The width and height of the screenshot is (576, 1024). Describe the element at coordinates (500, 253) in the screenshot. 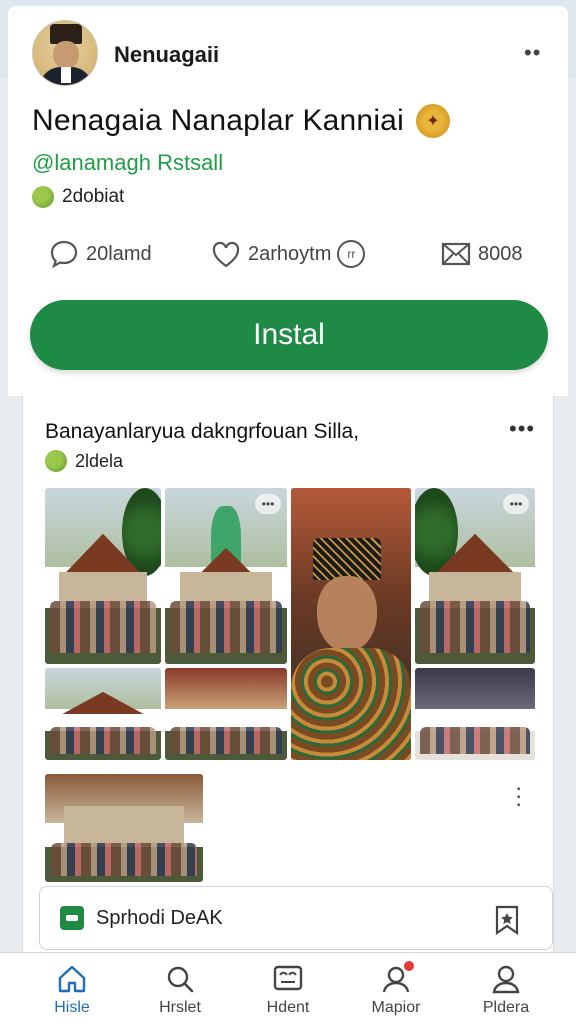

I see `messages-count: 8008` at that location.